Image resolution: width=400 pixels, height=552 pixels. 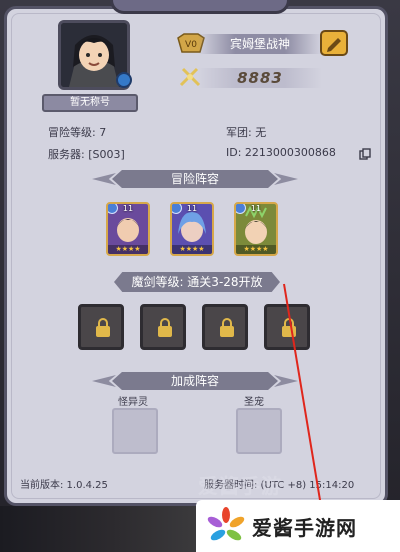 I want to click on lineup-title: 冒险阵容, so click(x=194, y=179).